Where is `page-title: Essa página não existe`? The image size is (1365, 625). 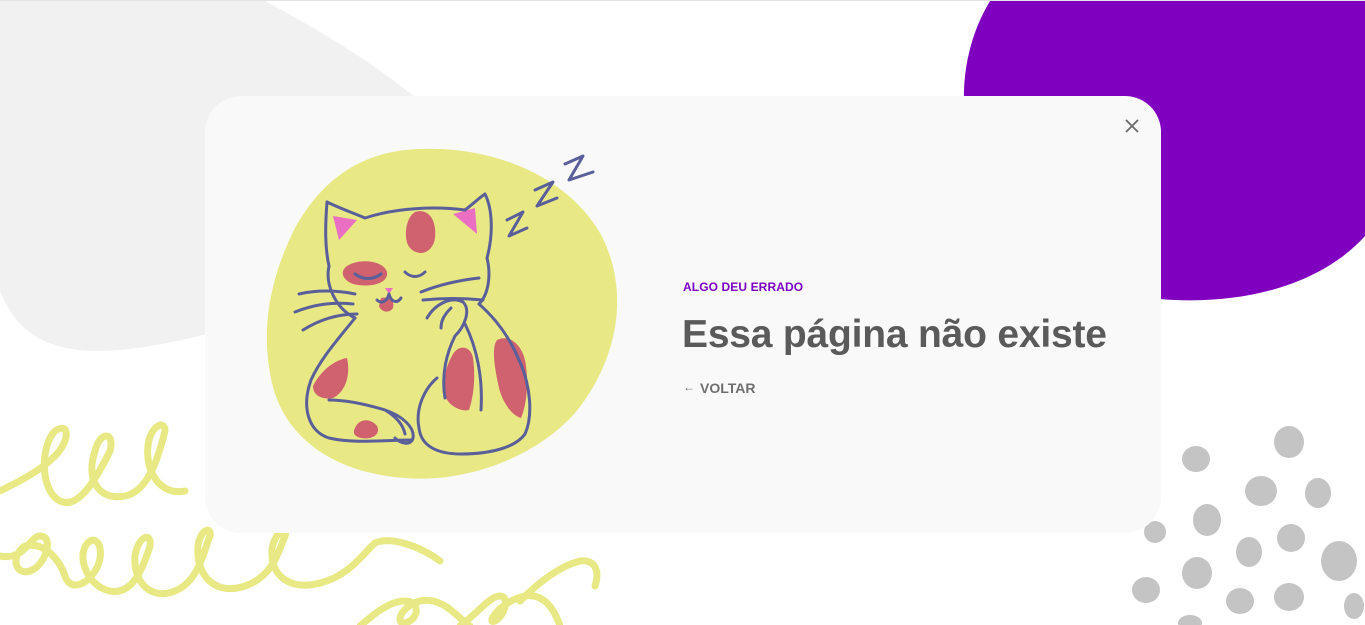 page-title: Essa página não existe is located at coordinates (894, 334).